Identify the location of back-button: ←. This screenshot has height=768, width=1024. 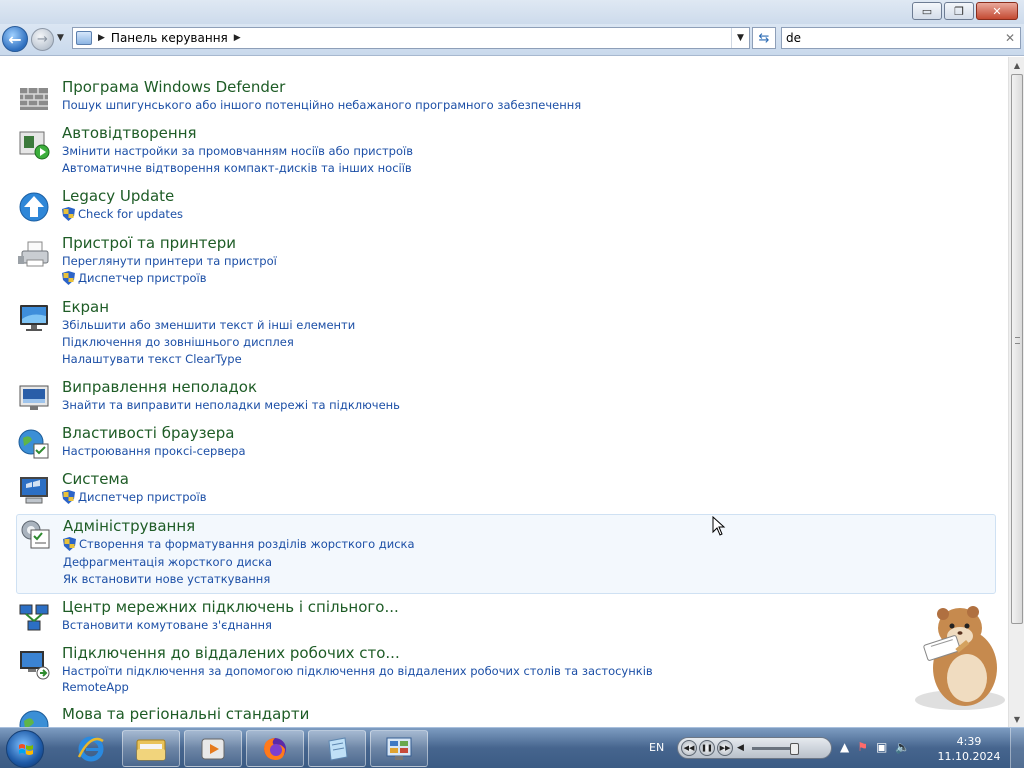
(15, 39).